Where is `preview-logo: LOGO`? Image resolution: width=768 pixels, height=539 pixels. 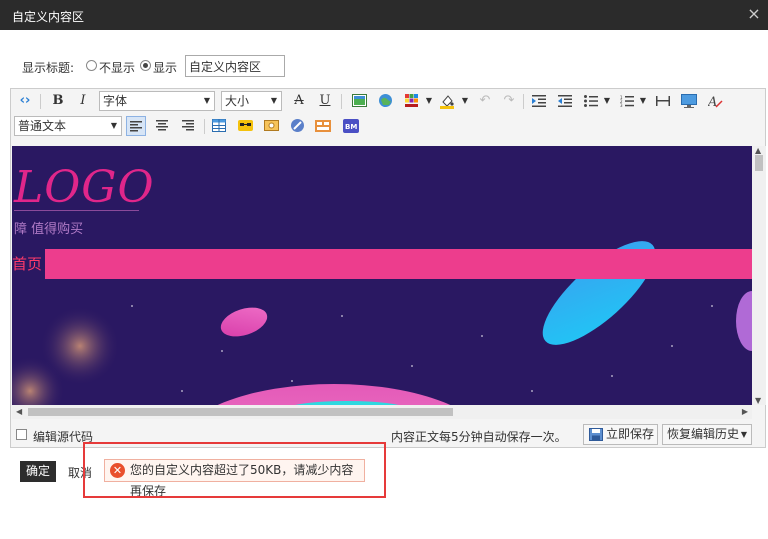 preview-logo: LOGO is located at coordinates (84, 187).